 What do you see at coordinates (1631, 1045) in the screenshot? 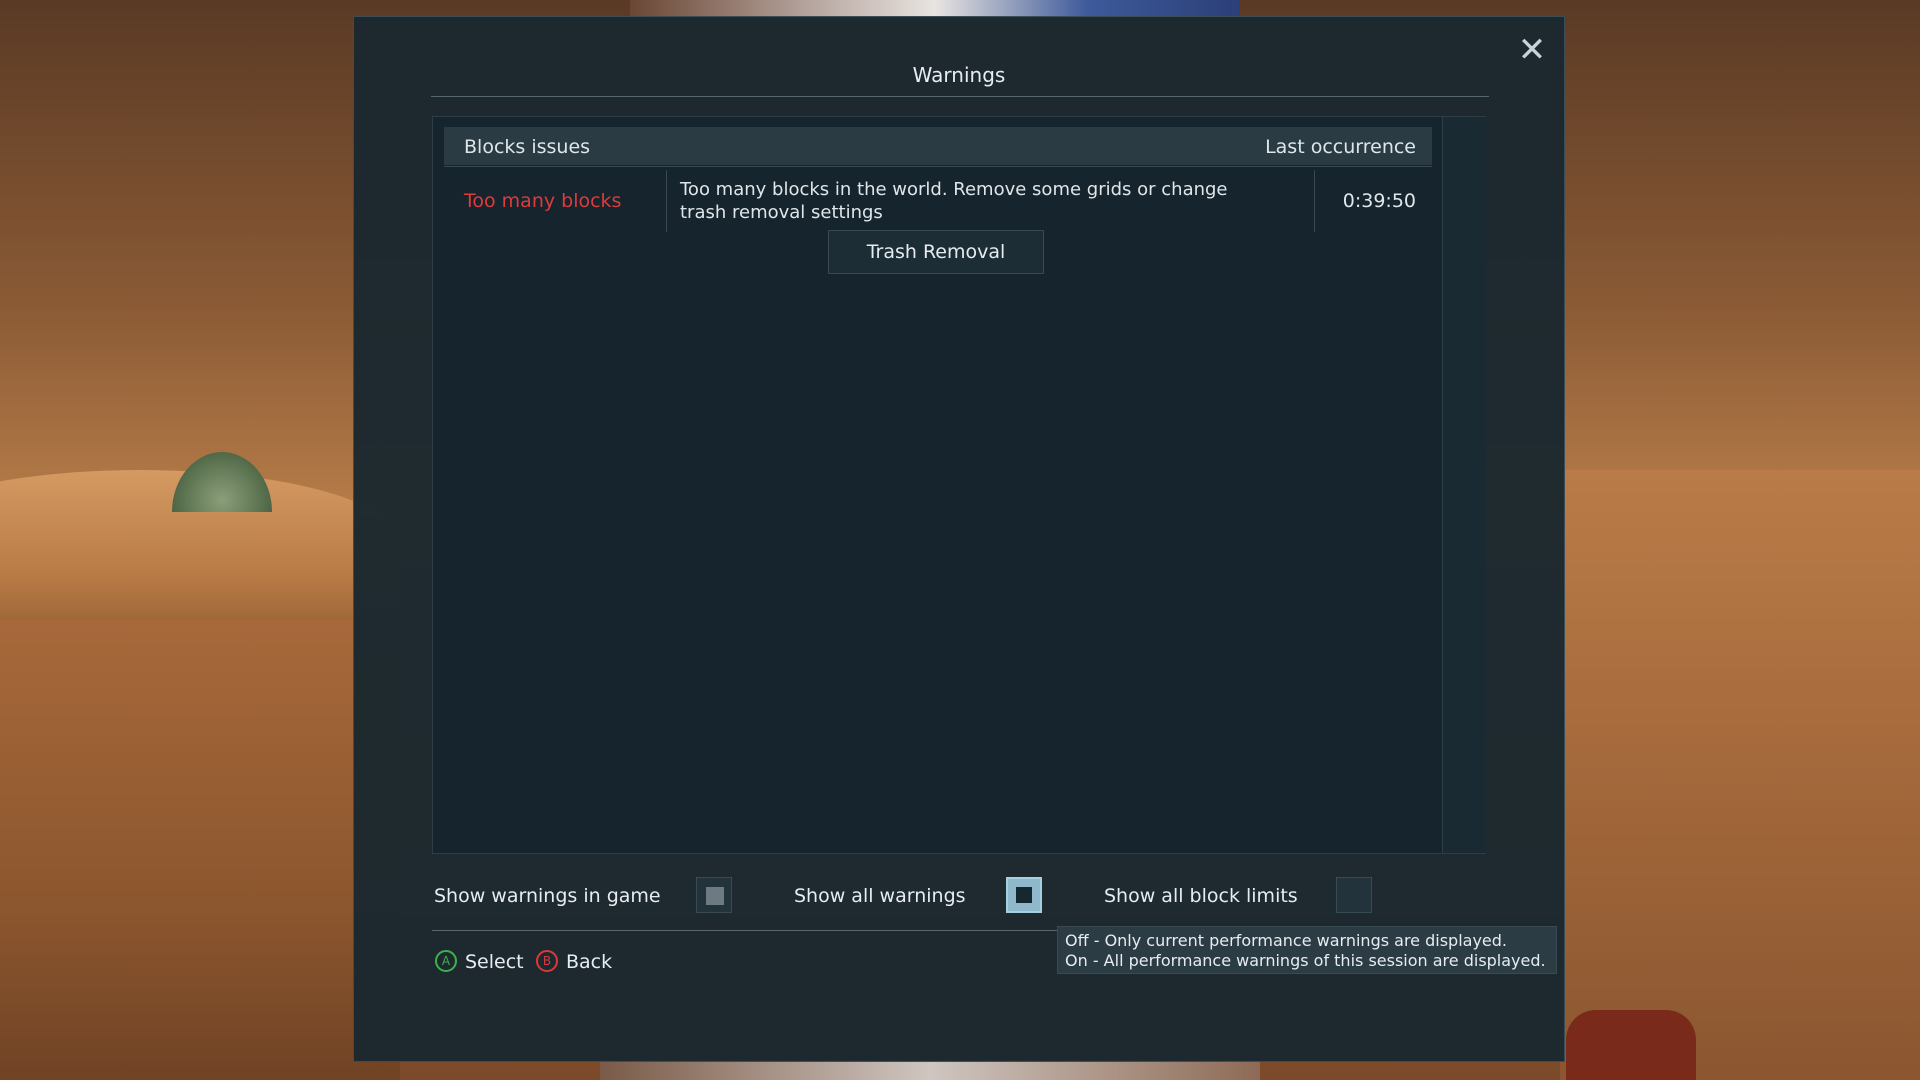
I see `background-object-red` at bounding box center [1631, 1045].